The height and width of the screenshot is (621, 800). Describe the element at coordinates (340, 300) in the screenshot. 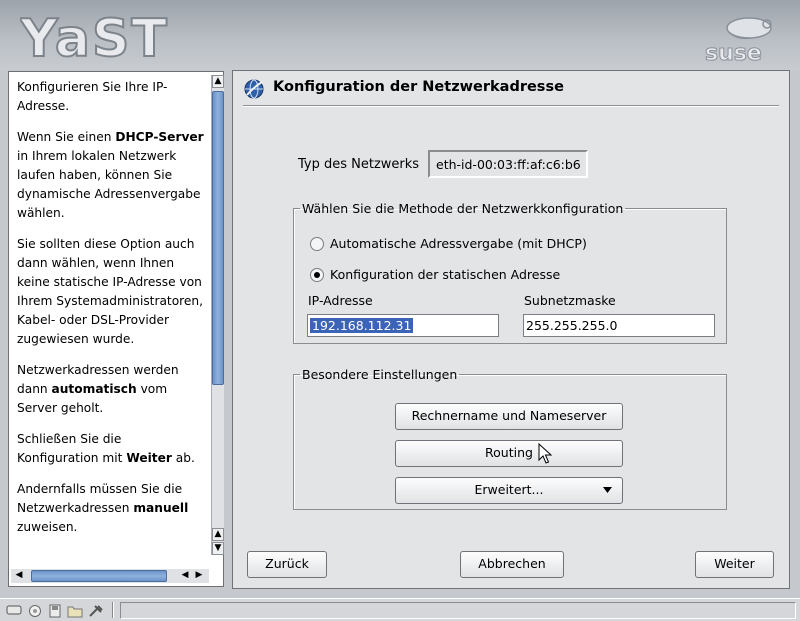

I see `ip-address-label: IP-Adresse` at that location.